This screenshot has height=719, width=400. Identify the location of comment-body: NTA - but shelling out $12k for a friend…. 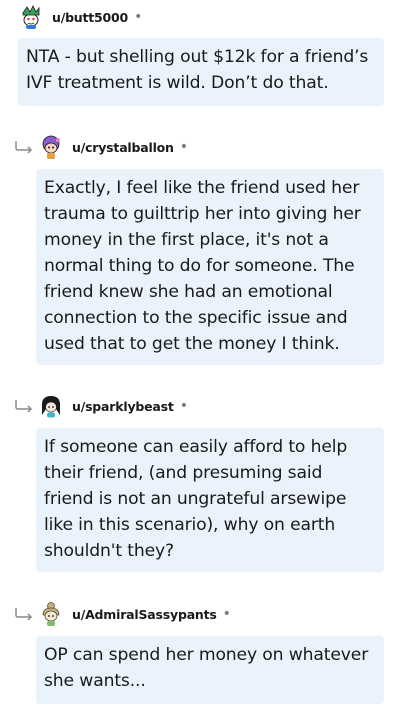
(201, 72).